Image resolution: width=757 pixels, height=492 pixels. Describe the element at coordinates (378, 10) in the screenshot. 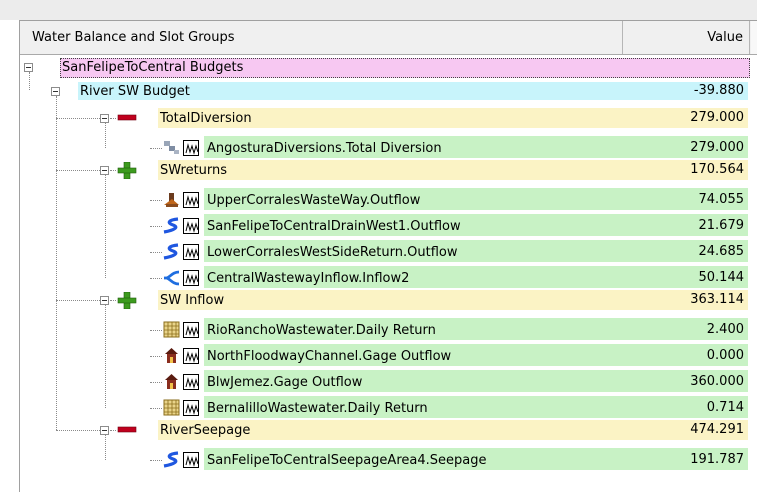

I see `top-strip` at that location.